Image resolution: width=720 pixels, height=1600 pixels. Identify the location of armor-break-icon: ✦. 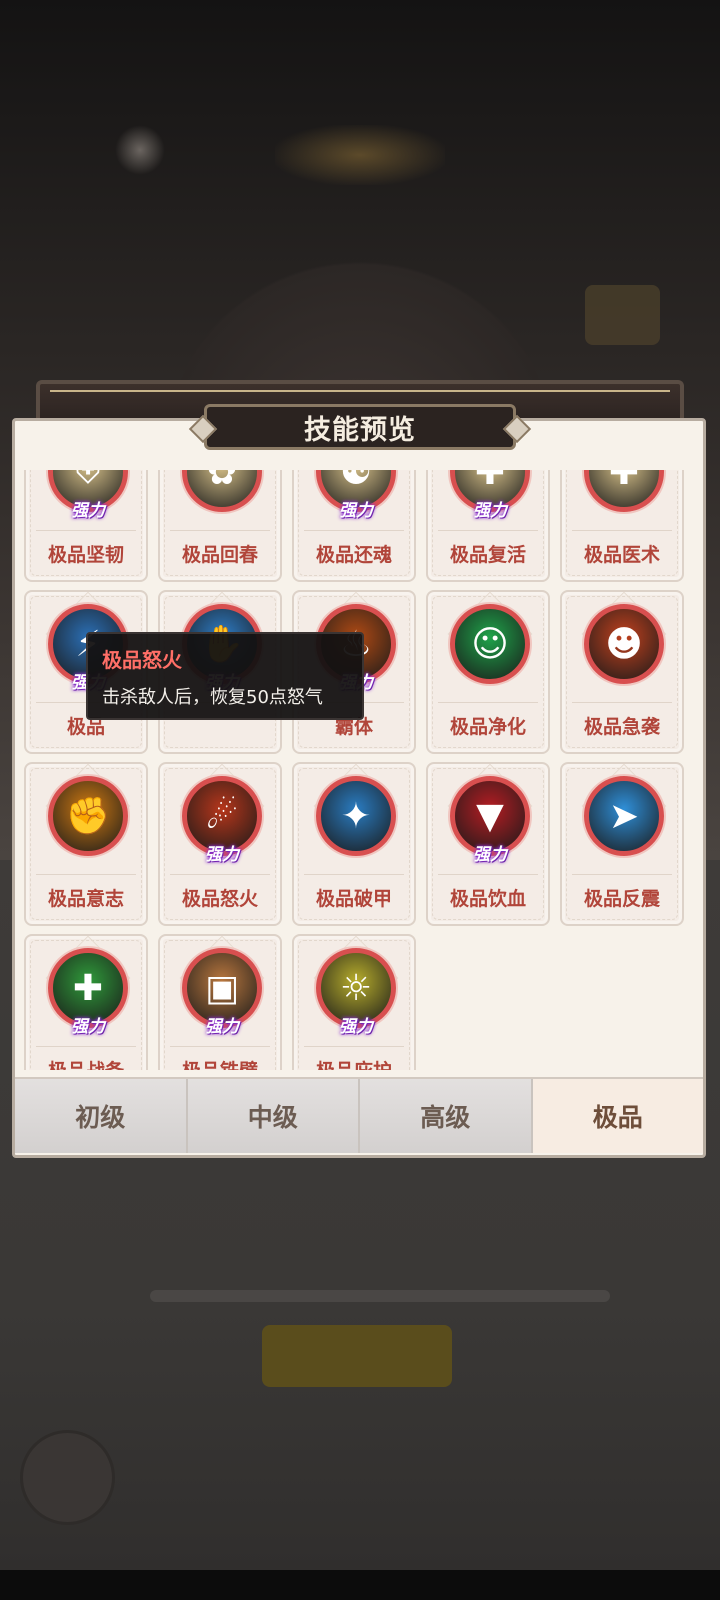
(356, 816).